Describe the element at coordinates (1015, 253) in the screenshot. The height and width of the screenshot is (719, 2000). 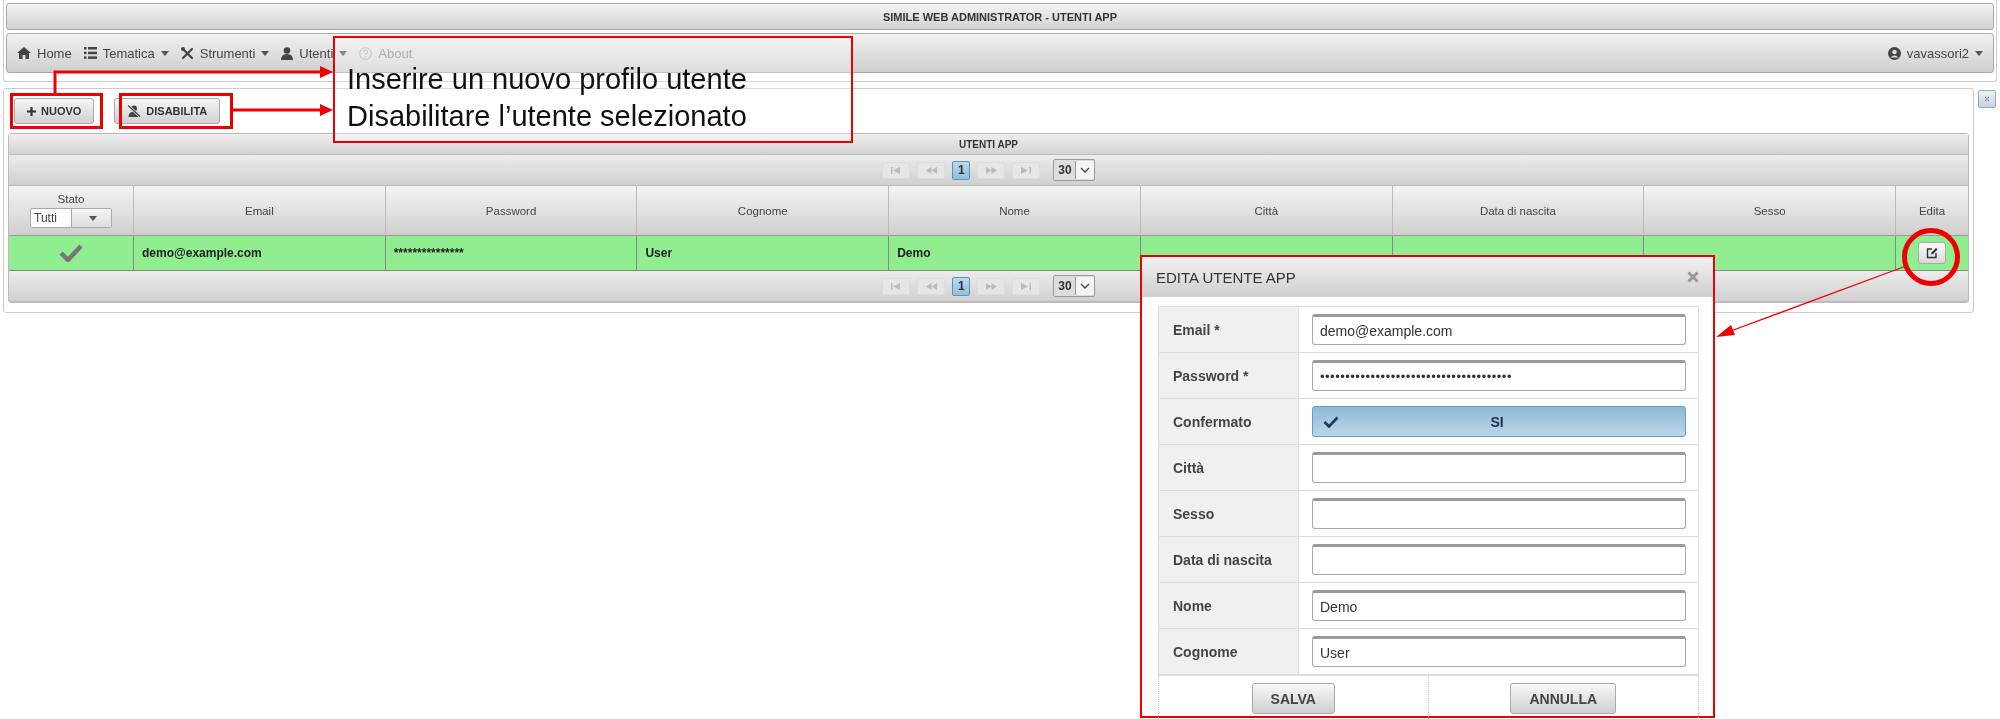
I see `table-cell: Demo` at that location.